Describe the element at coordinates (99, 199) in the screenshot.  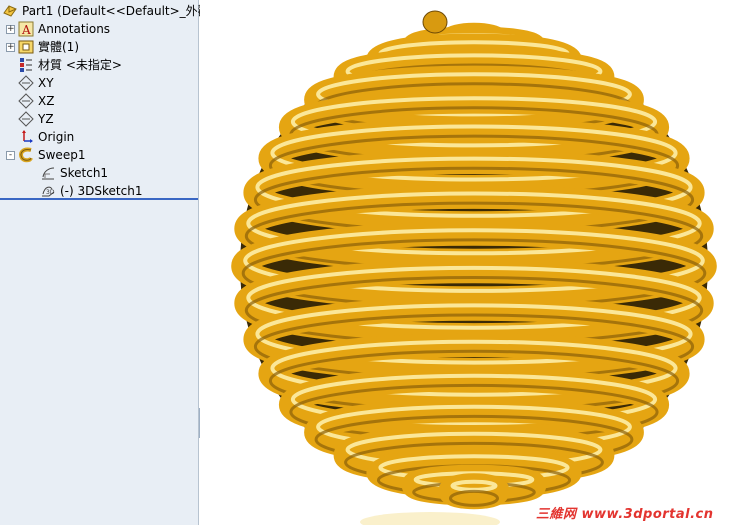
I see `tree-rollback-bar` at that location.